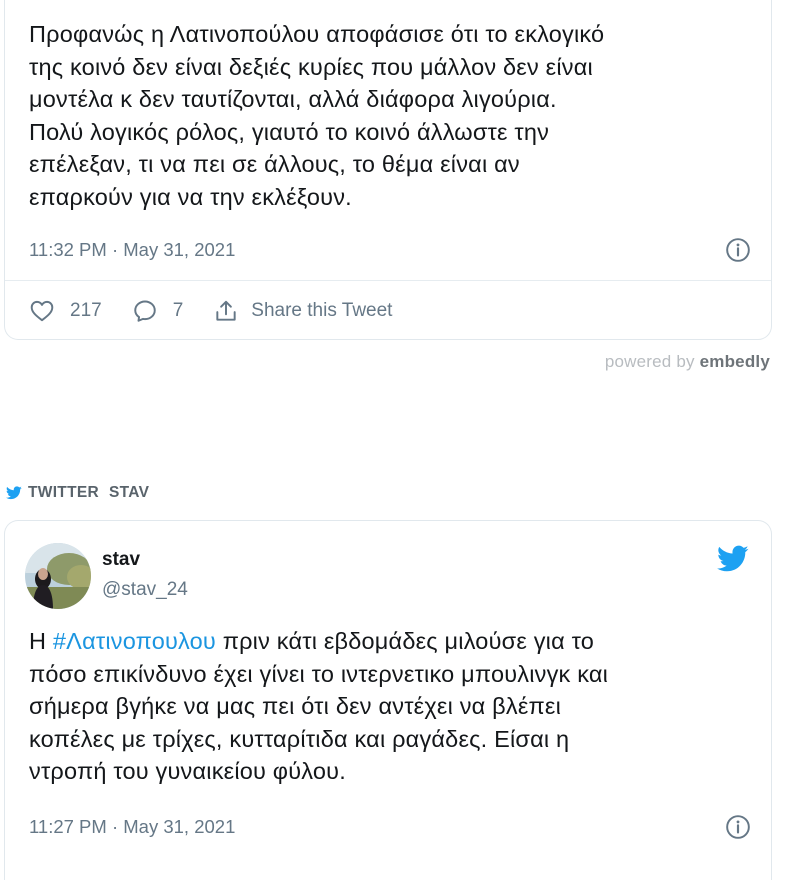  Describe the element at coordinates (390, 827) in the screenshot. I see `tweet-meta: 11:27 PM · May 31, 2021` at that location.